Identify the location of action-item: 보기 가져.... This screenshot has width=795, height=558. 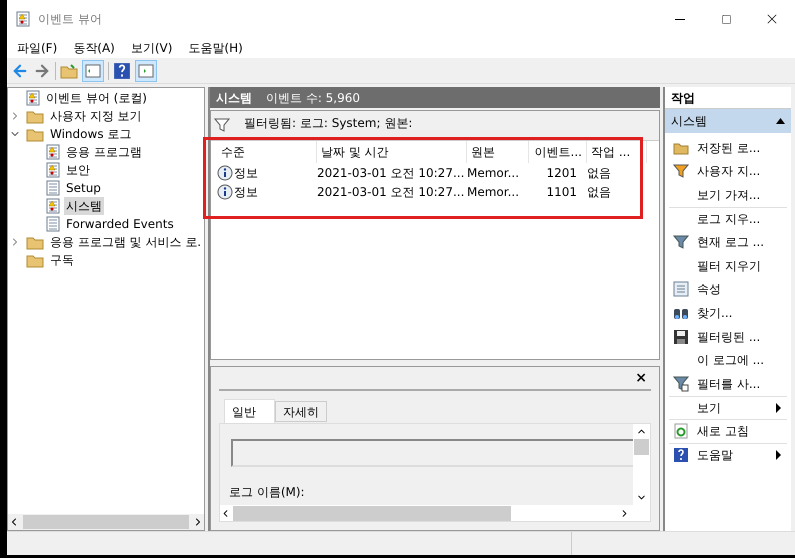
(728, 195).